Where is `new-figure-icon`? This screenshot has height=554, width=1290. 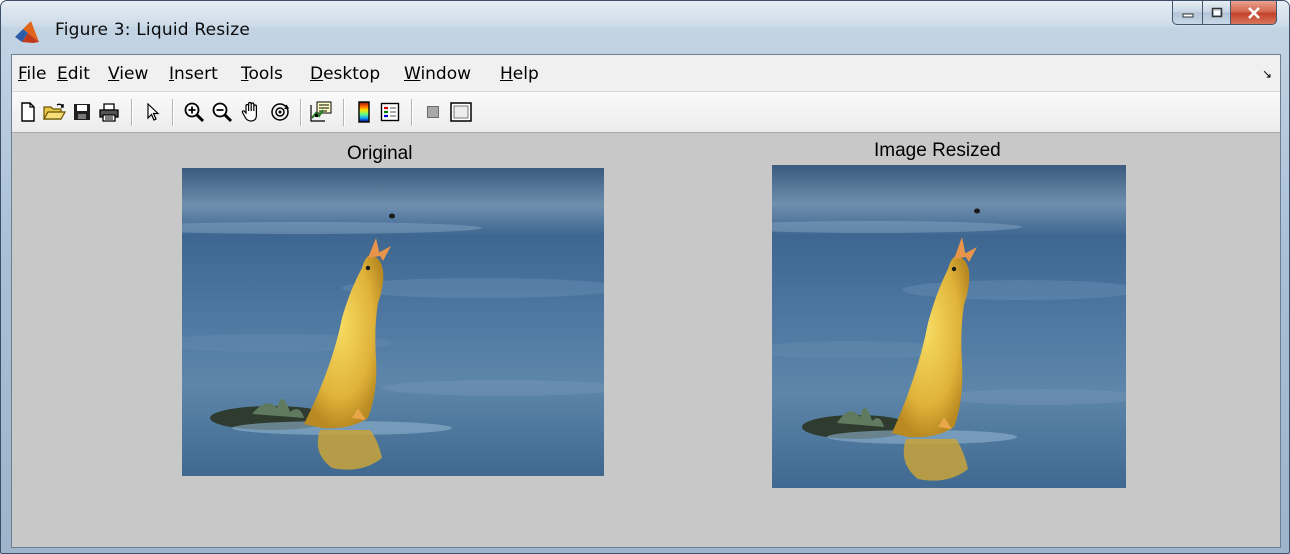
new-figure-icon is located at coordinates (28, 112).